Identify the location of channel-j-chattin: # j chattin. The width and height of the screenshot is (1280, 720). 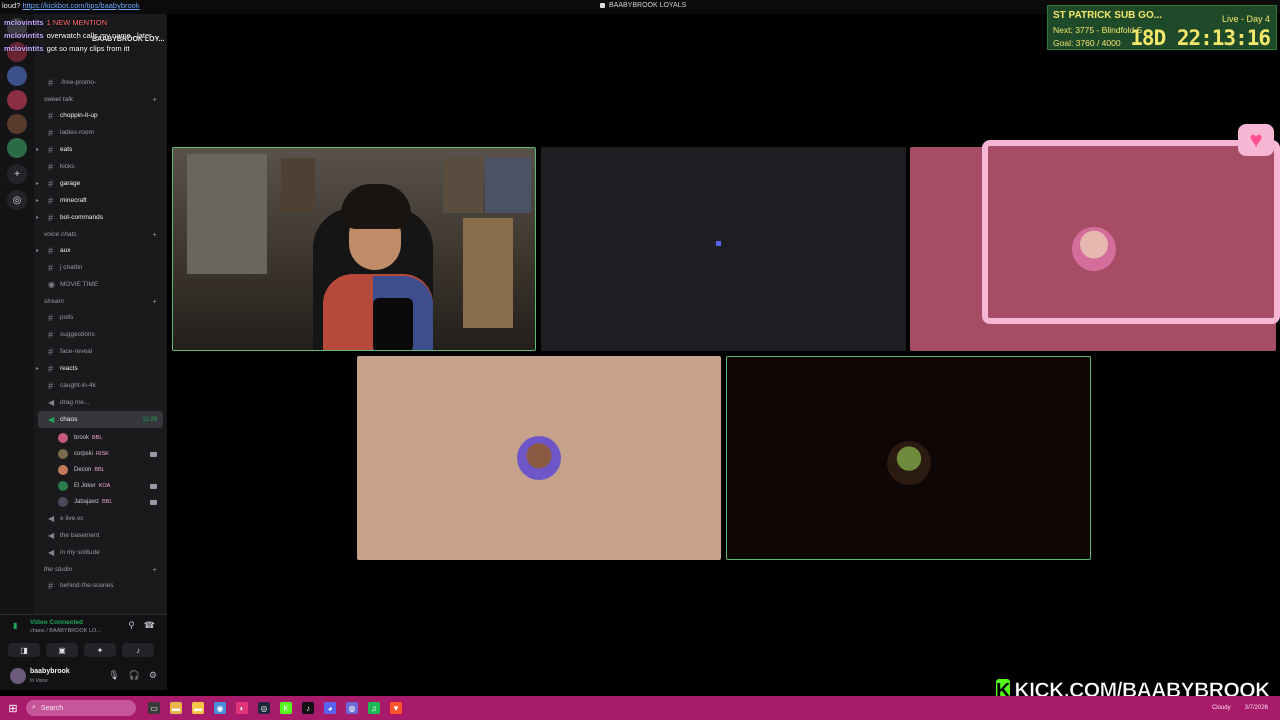
(100, 267).